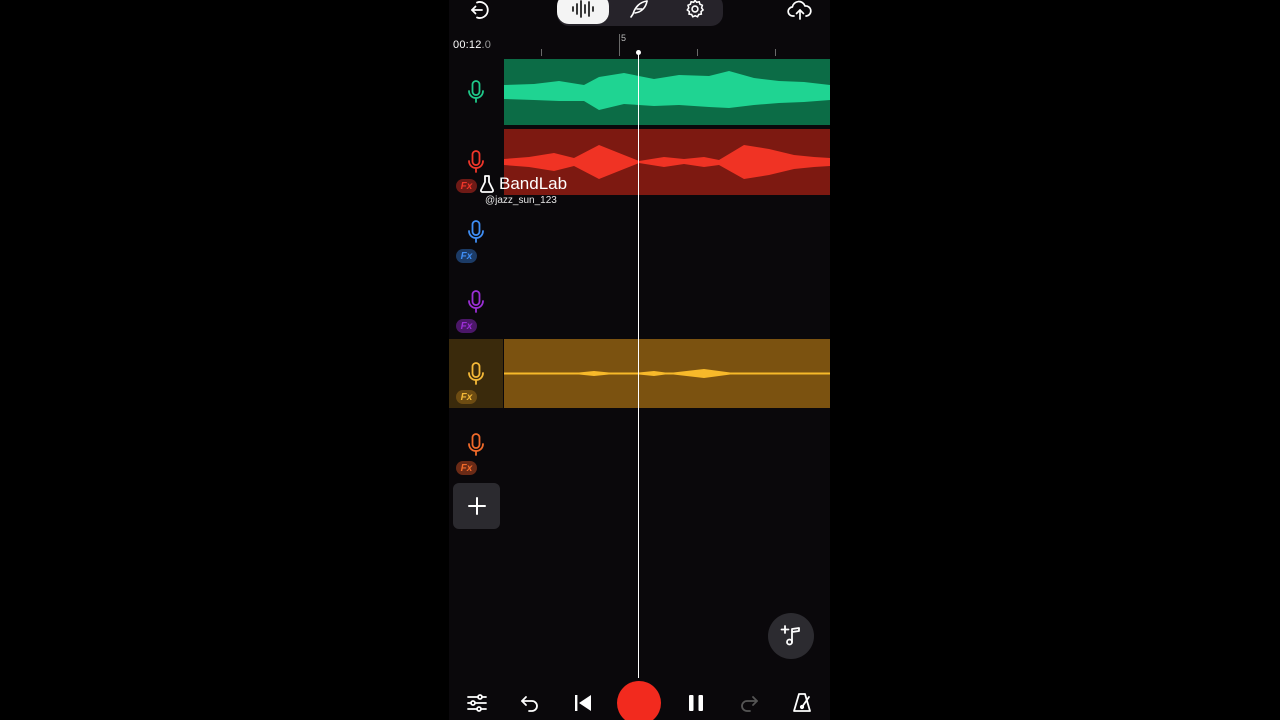 The width and height of the screenshot is (1280, 720). I want to click on ruler-label: 5, so click(624, 38).